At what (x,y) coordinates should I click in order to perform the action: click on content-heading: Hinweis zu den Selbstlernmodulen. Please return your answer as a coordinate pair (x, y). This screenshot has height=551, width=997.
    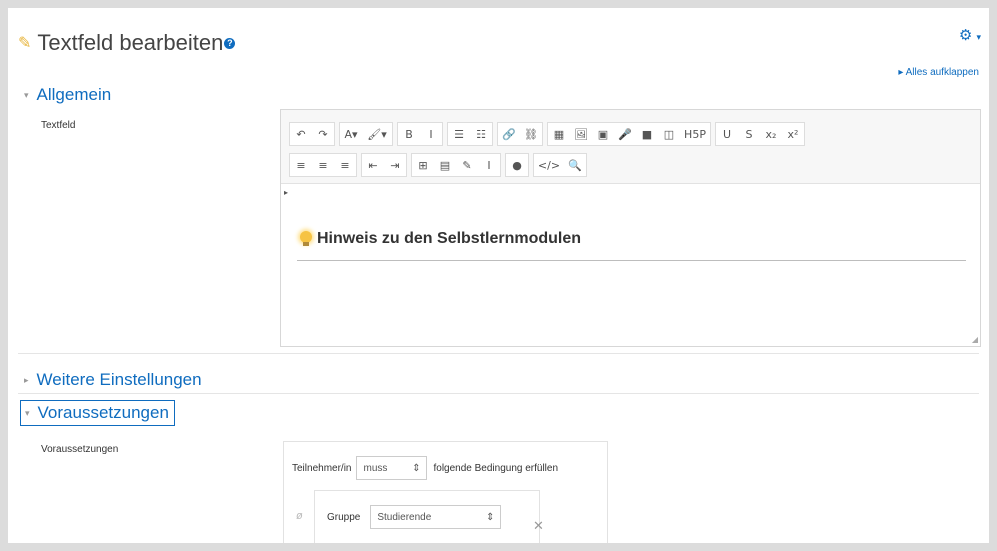
    Looking at the image, I should click on (440, 239).